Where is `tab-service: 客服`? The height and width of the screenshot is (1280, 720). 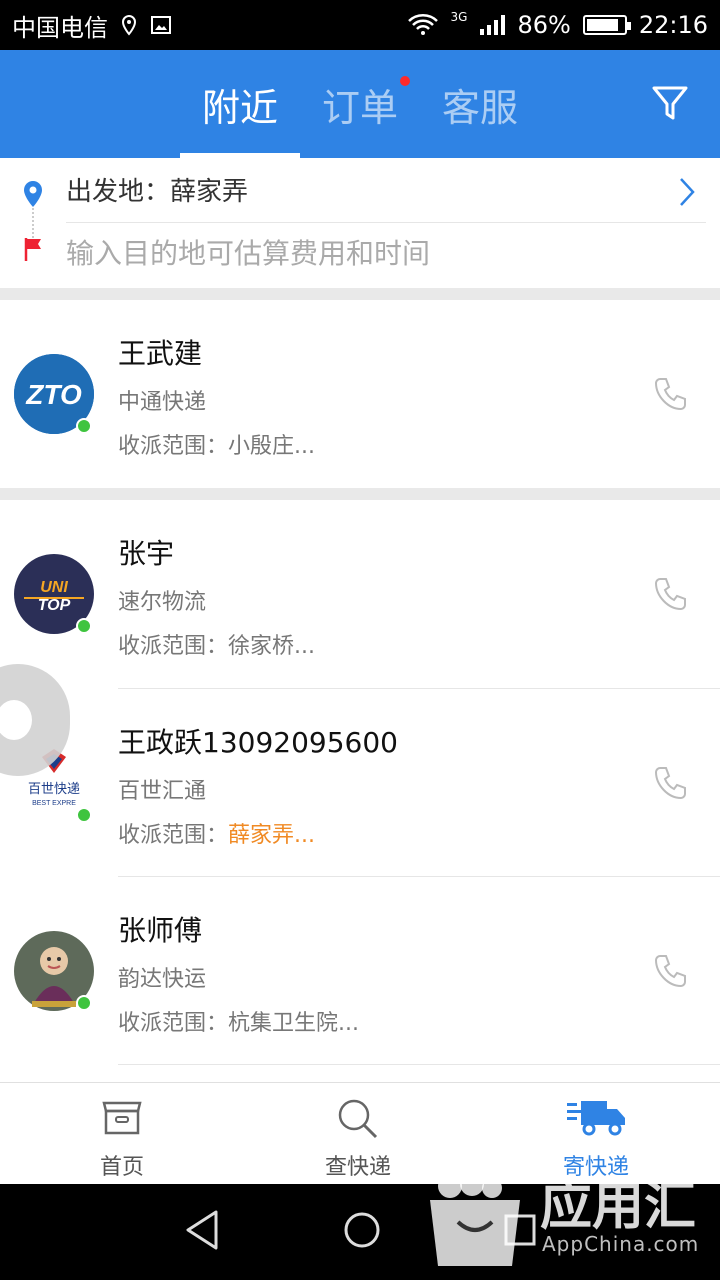 tab-service: 客服 is located at coordinates (480, 104).